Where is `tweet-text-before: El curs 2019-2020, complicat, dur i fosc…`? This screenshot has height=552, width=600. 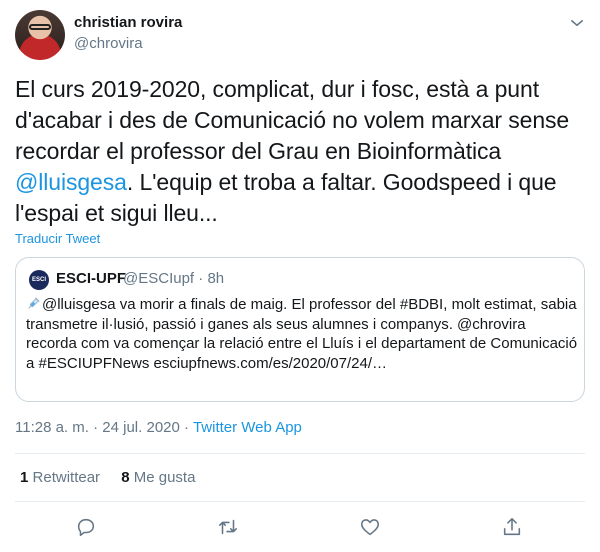 tweet-text-before: El curs 2019-2020, complicat, dur i fosc… is located at coordinates (292, 120).